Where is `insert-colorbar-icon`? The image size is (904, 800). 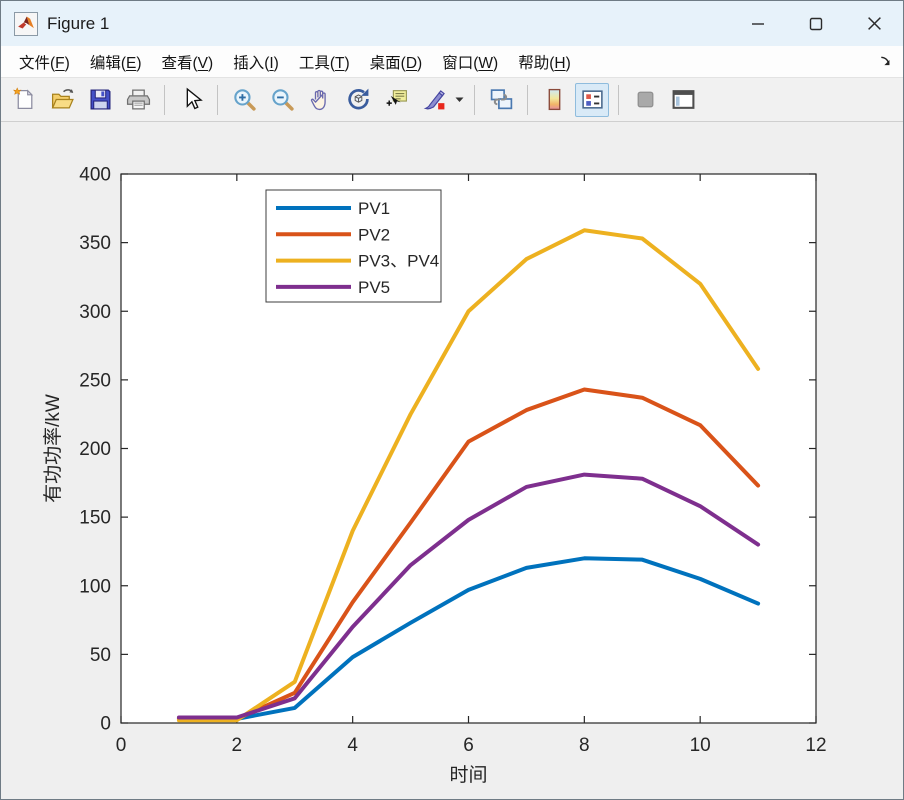
insert-colorbar-icon is located at coordinates (554, 100).